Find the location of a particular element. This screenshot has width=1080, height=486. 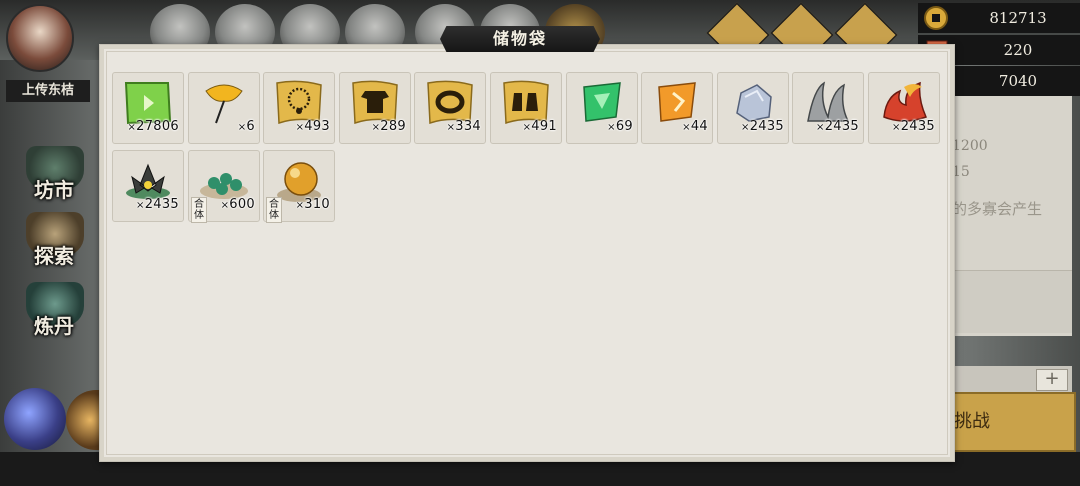

quantity-value: 493 is located at coordinates (317, 126).